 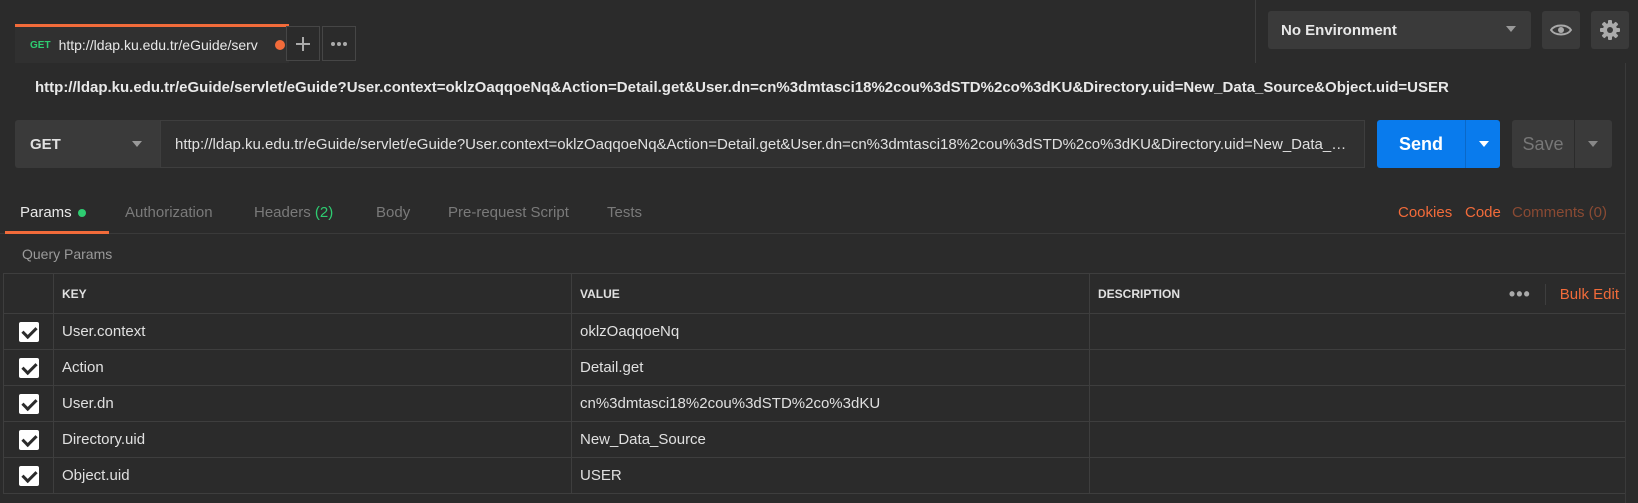 What do you see at coordinates (1520, 294) in the screenshot?
I see `ellipsis-icon: •••` at bounding box center [1520, 294].